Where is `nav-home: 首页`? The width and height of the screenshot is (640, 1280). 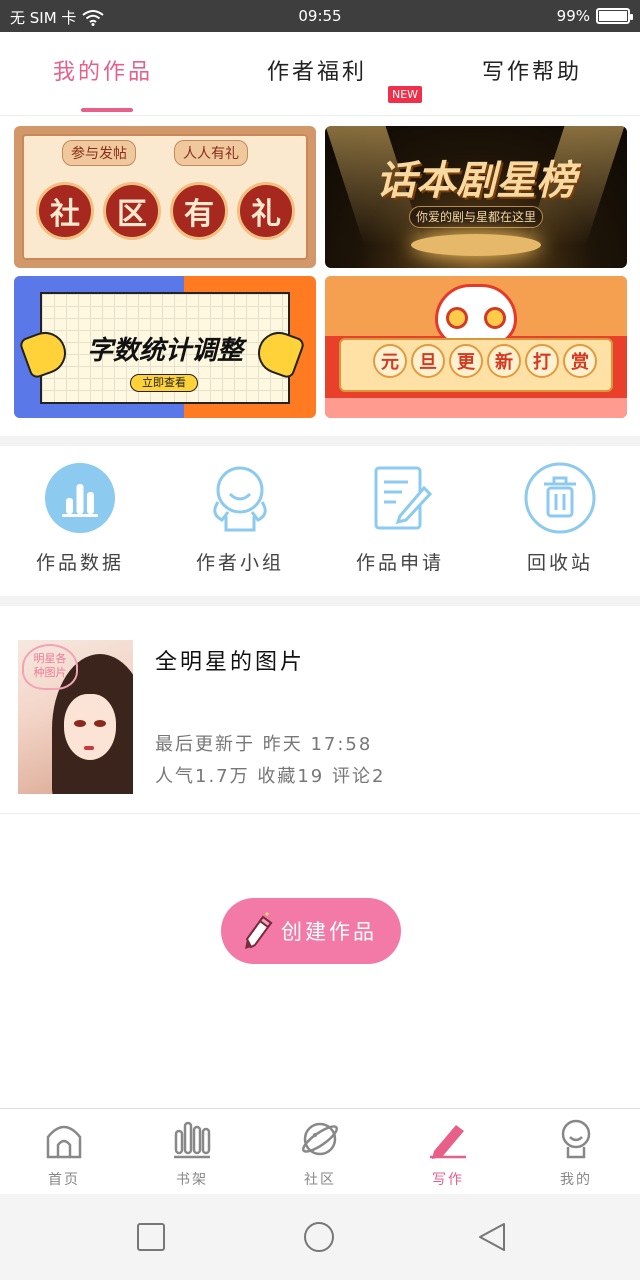 nav-home: 首页 is located at coordinates (64, 1154).